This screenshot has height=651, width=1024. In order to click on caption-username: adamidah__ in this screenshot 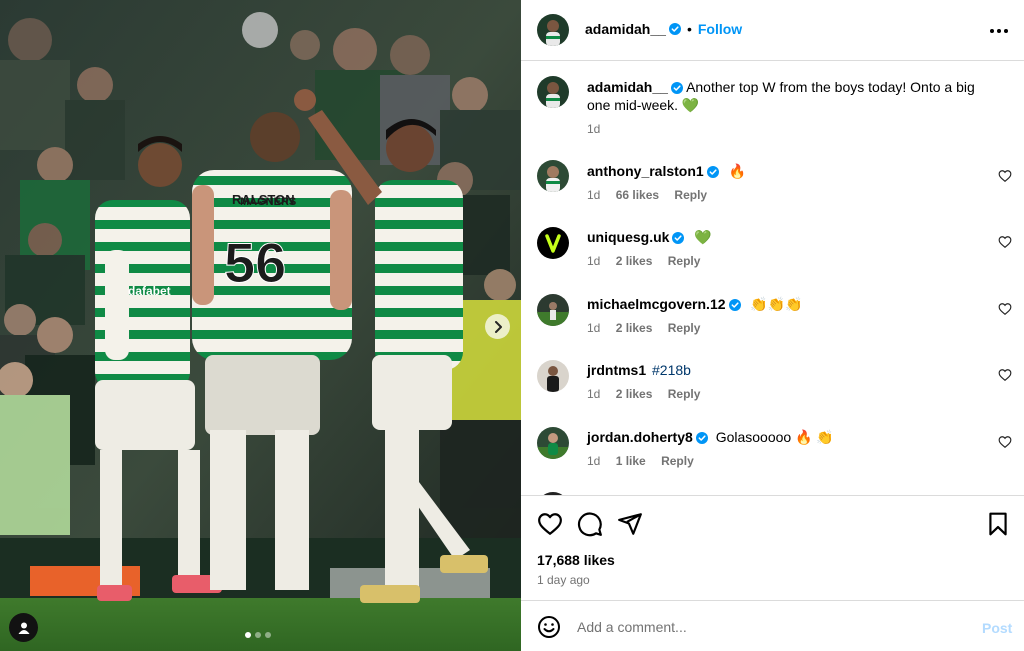, I will do `click(627, 87)`.